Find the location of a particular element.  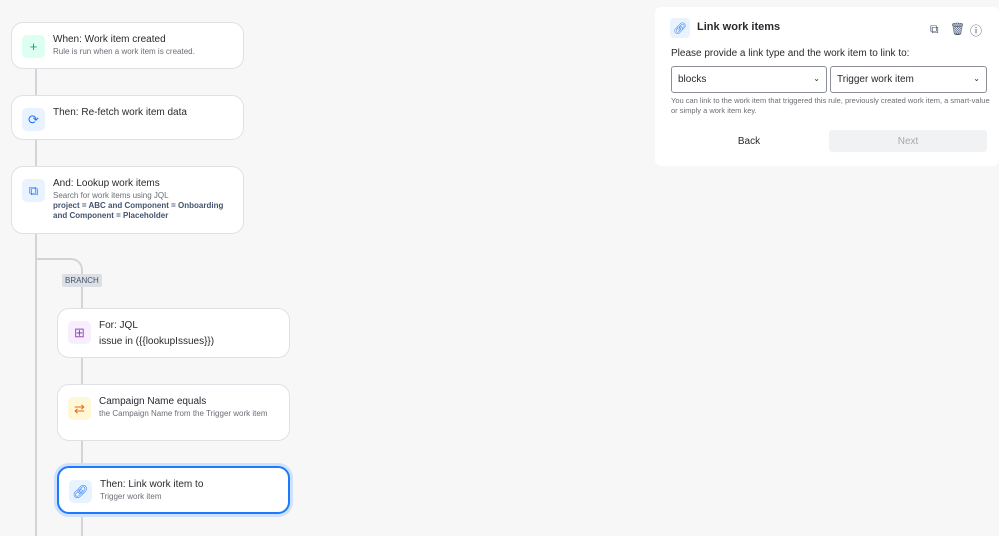

next-button: Next is located at coordinates (908, 141).